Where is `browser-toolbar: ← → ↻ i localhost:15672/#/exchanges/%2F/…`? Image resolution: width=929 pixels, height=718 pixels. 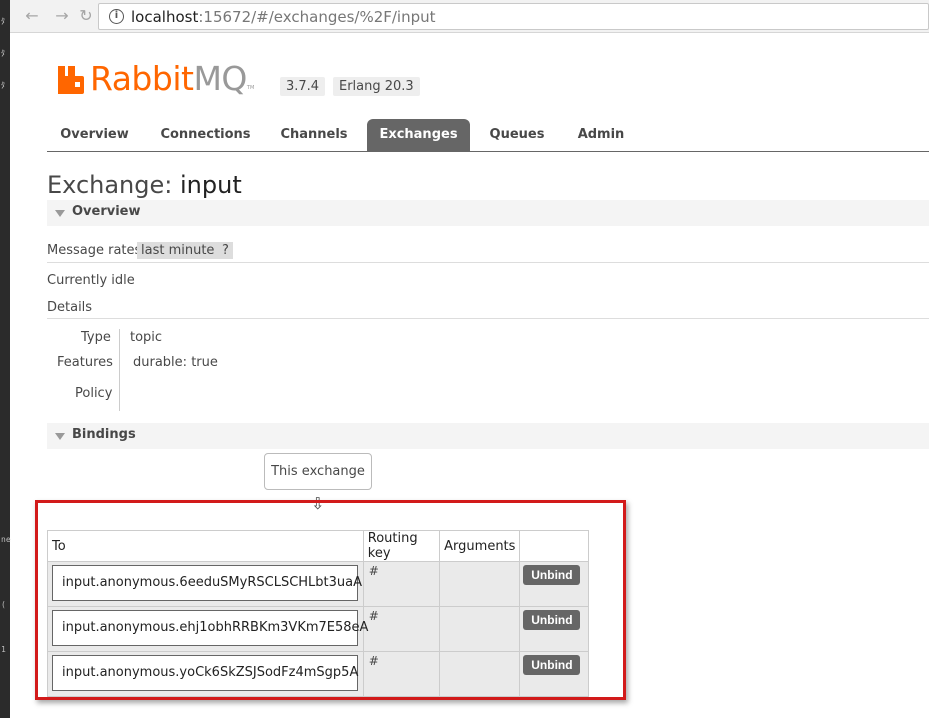
browser-toolbar: ← → ↻ i localhost:15672/#/exchanges/%2F/… is located at coordinates (469, 16).